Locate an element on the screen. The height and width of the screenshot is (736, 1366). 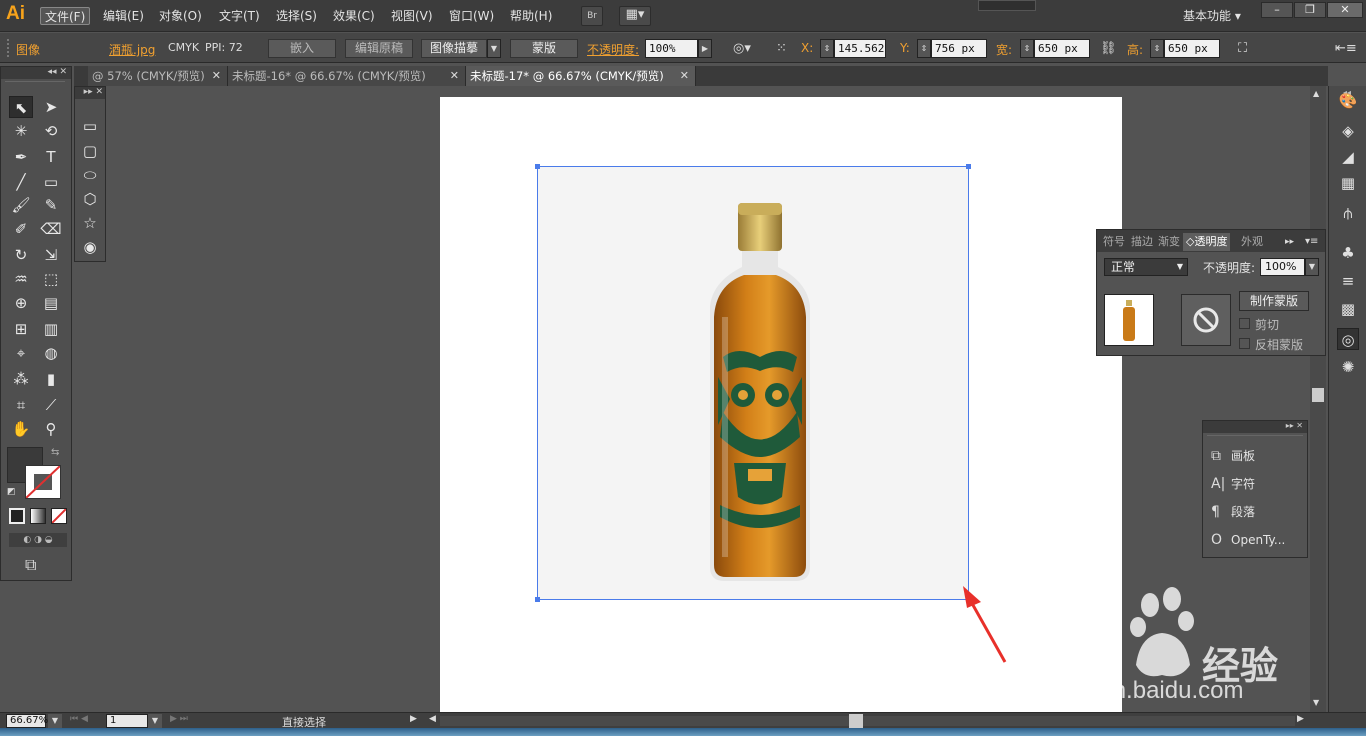
tab-transparency: ◇透明度 is located at coordinates (1207, 242).